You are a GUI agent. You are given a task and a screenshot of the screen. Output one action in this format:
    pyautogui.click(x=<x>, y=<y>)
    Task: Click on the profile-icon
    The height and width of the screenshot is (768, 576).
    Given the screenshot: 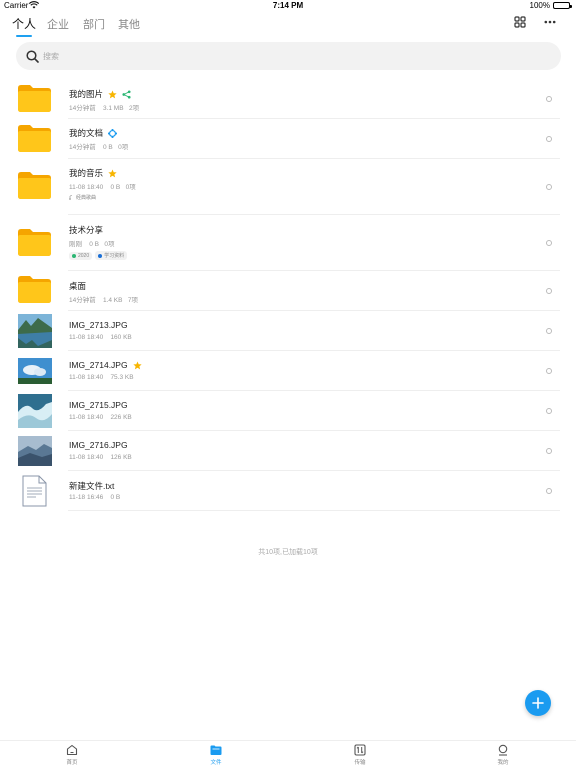 What is the action you would take?
    pyautogui.click(x=503, y=750)
    